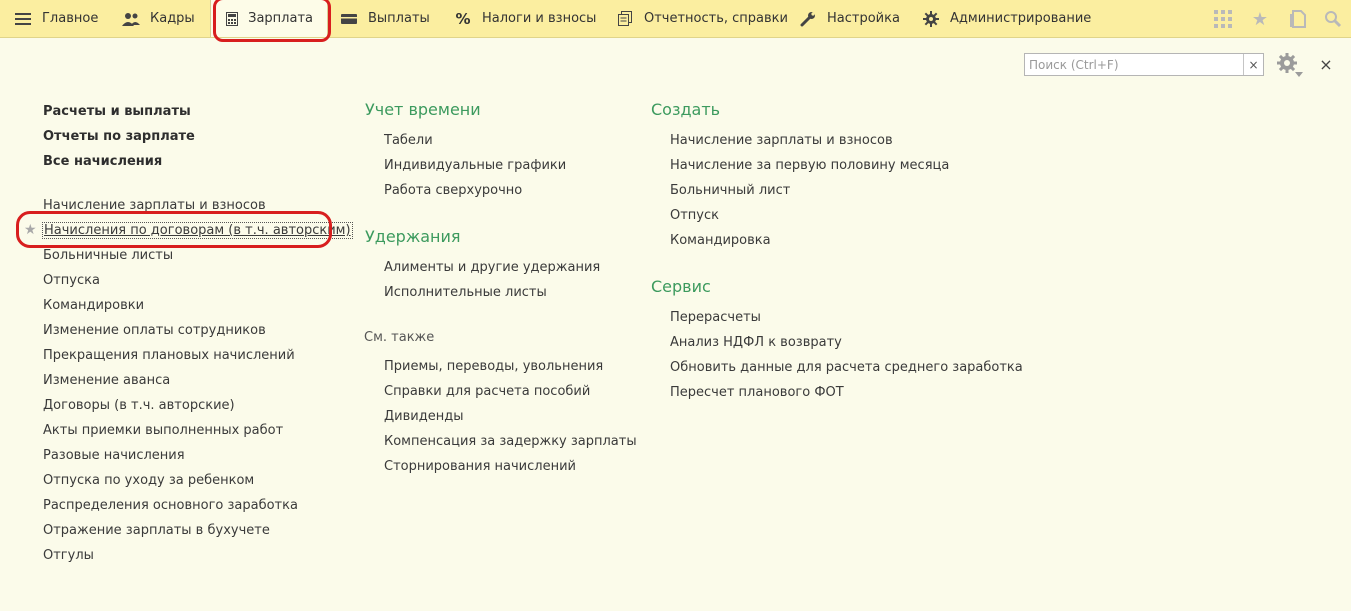 The width and height of the screenshot is (1351, 611). What do you see at coordinates (1333, 19) in the screenshot?
I see `search-icon` at bounding box center [1333, 19].